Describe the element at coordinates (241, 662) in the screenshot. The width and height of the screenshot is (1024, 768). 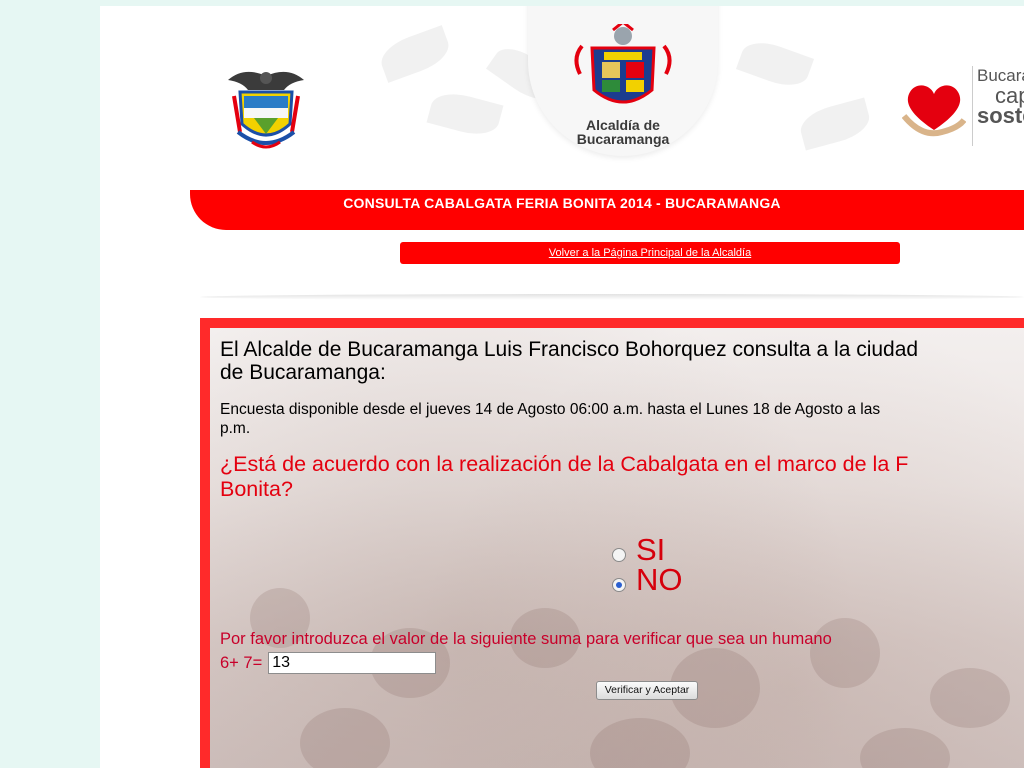
I see `sum-label: 6+ 7=` at that location.